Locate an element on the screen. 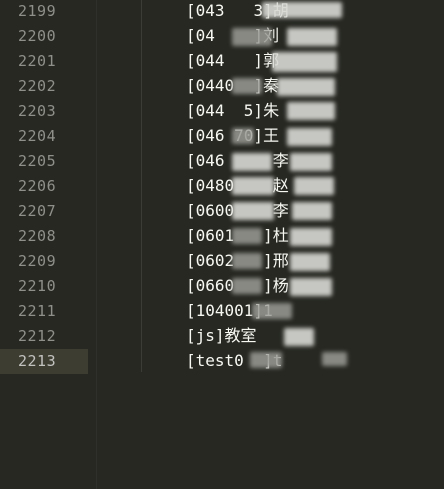 The height and width of the screenshot is (489, 444). line-number: 2203 is located at coordinates (37, 111).